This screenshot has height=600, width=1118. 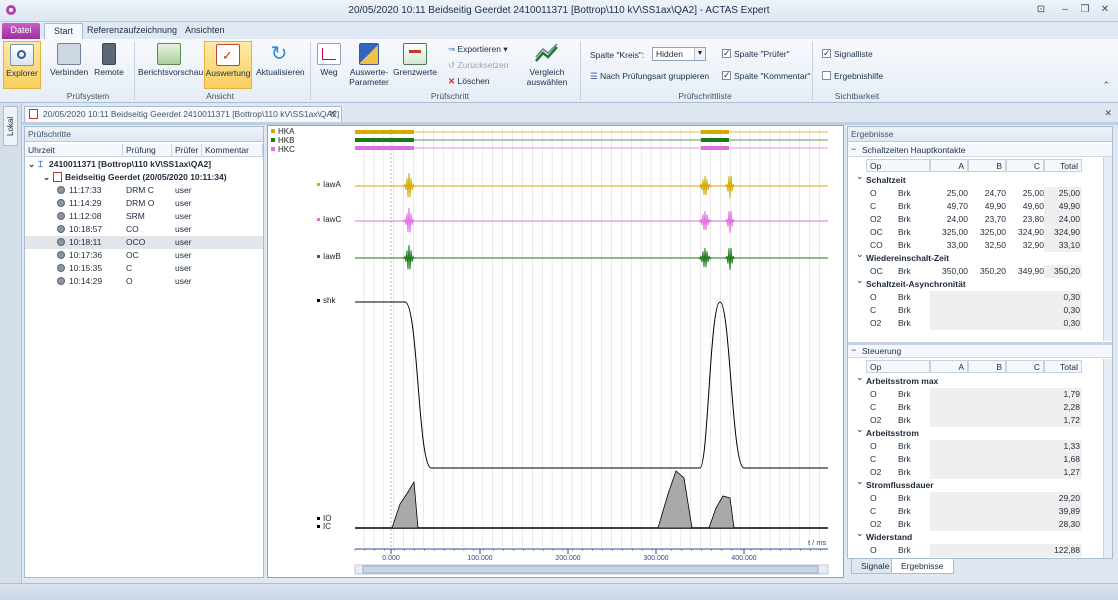 I want to click on result-group: Wiedereinschalt-Zeit, so click(x=978, y=256).